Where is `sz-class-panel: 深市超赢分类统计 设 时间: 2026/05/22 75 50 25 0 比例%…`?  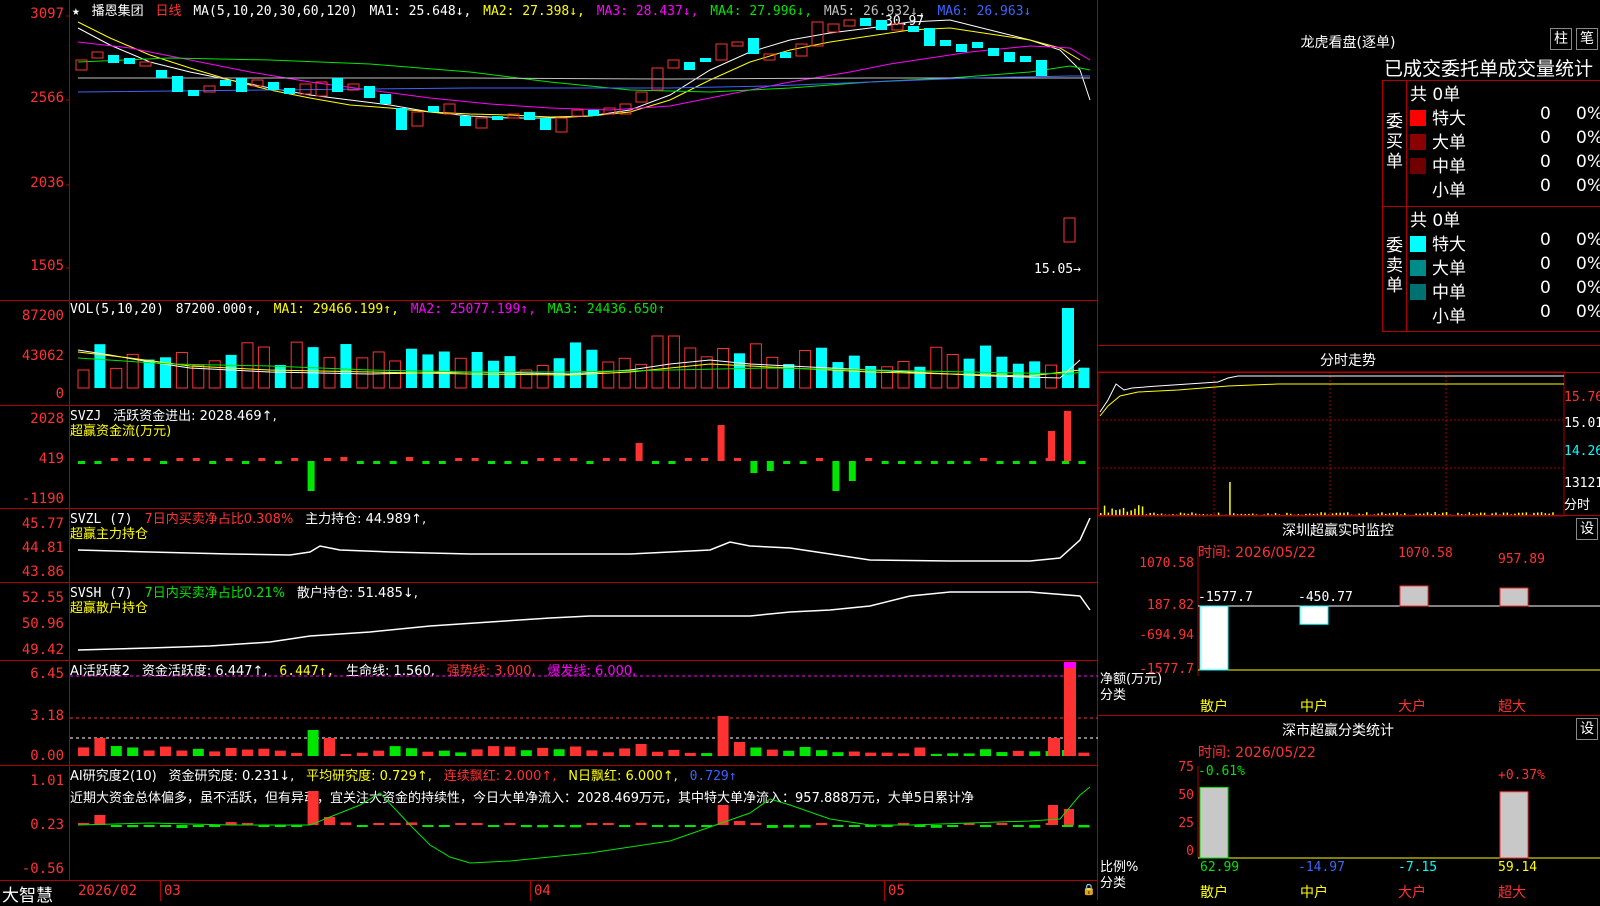
sz-class-panel: 深市超赢分类统计 设 时间: 2026/05/22 75 50 25 0 比例%… is located at coordinates (1349, 808).